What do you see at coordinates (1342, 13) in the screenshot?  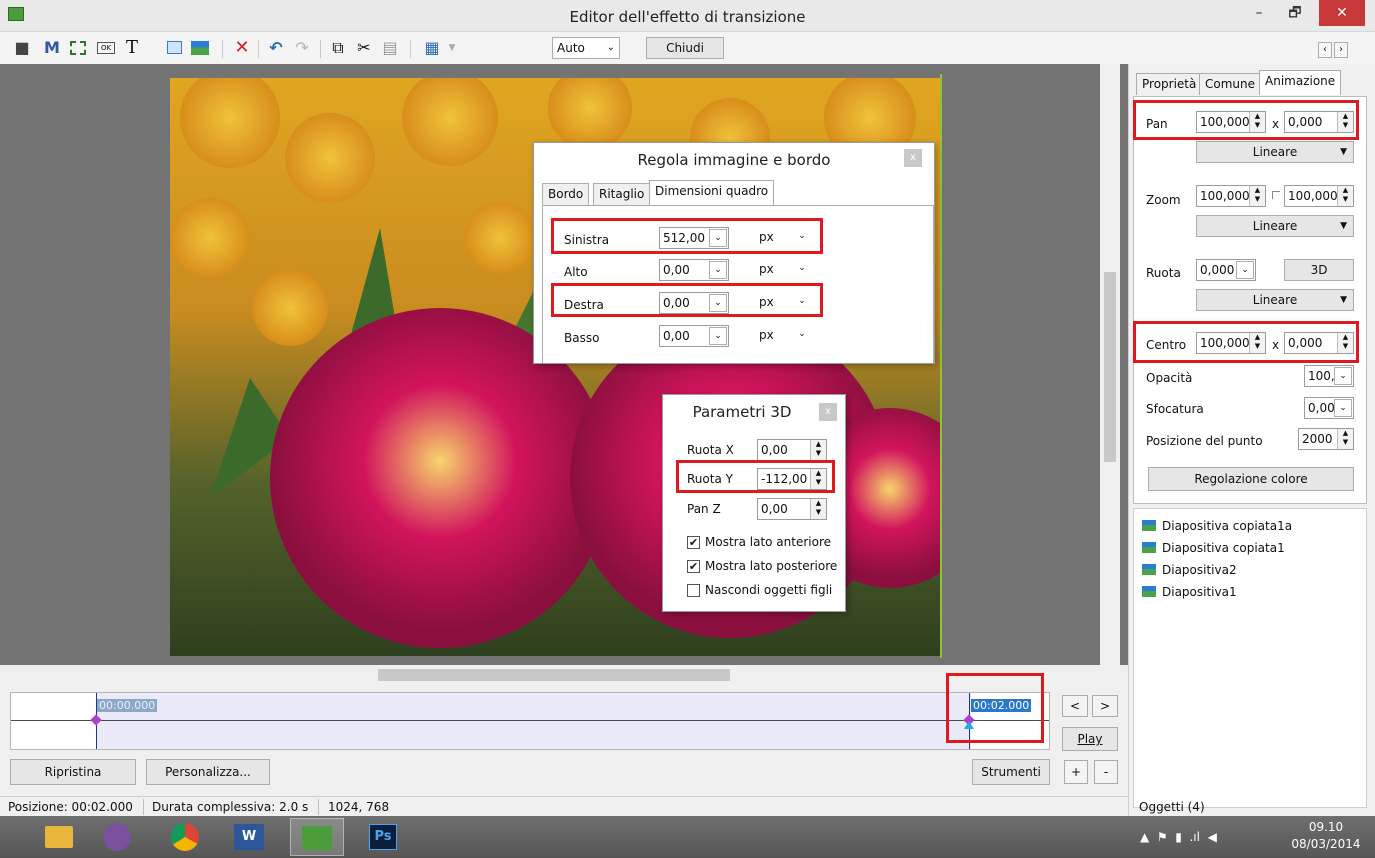 I see `close-window-button: ✕` at bounding box center [1342, 13].